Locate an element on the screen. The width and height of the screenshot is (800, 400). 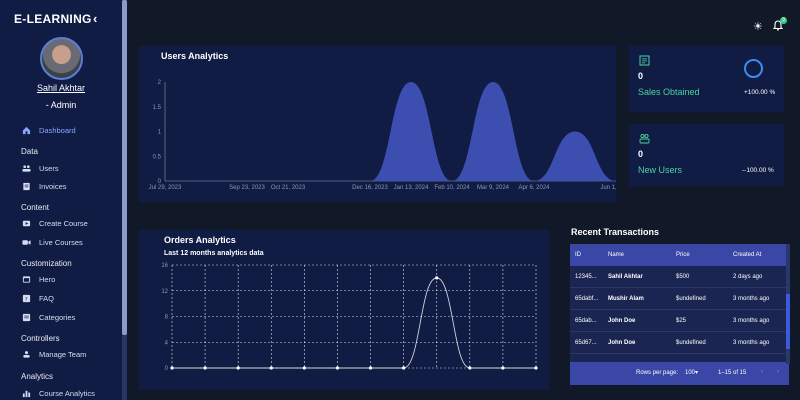
collapse-sidebar-icon: ‹ is located at coordinates (95, 18).